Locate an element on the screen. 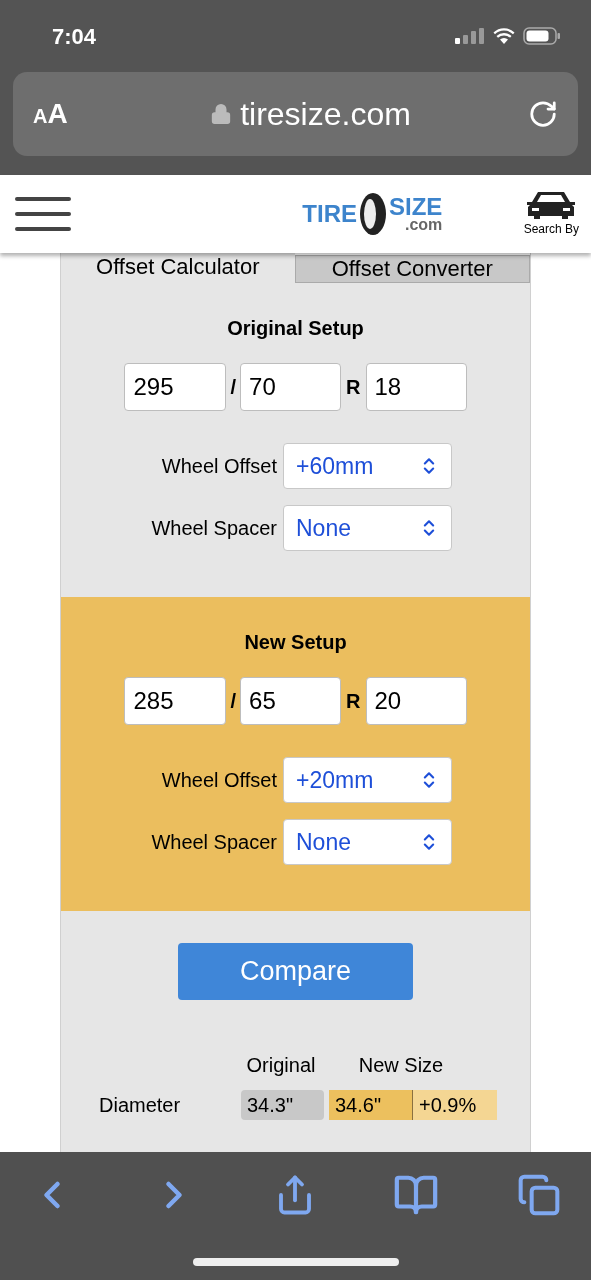 This screenshot has height=1280, width=591. battery-icon is located at coordinates (542, 36).